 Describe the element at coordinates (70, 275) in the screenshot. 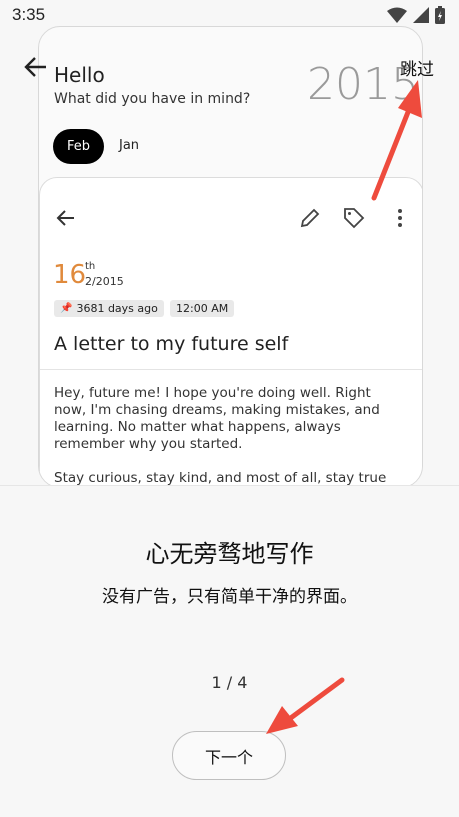

I see `entry-day: 16` at that location.